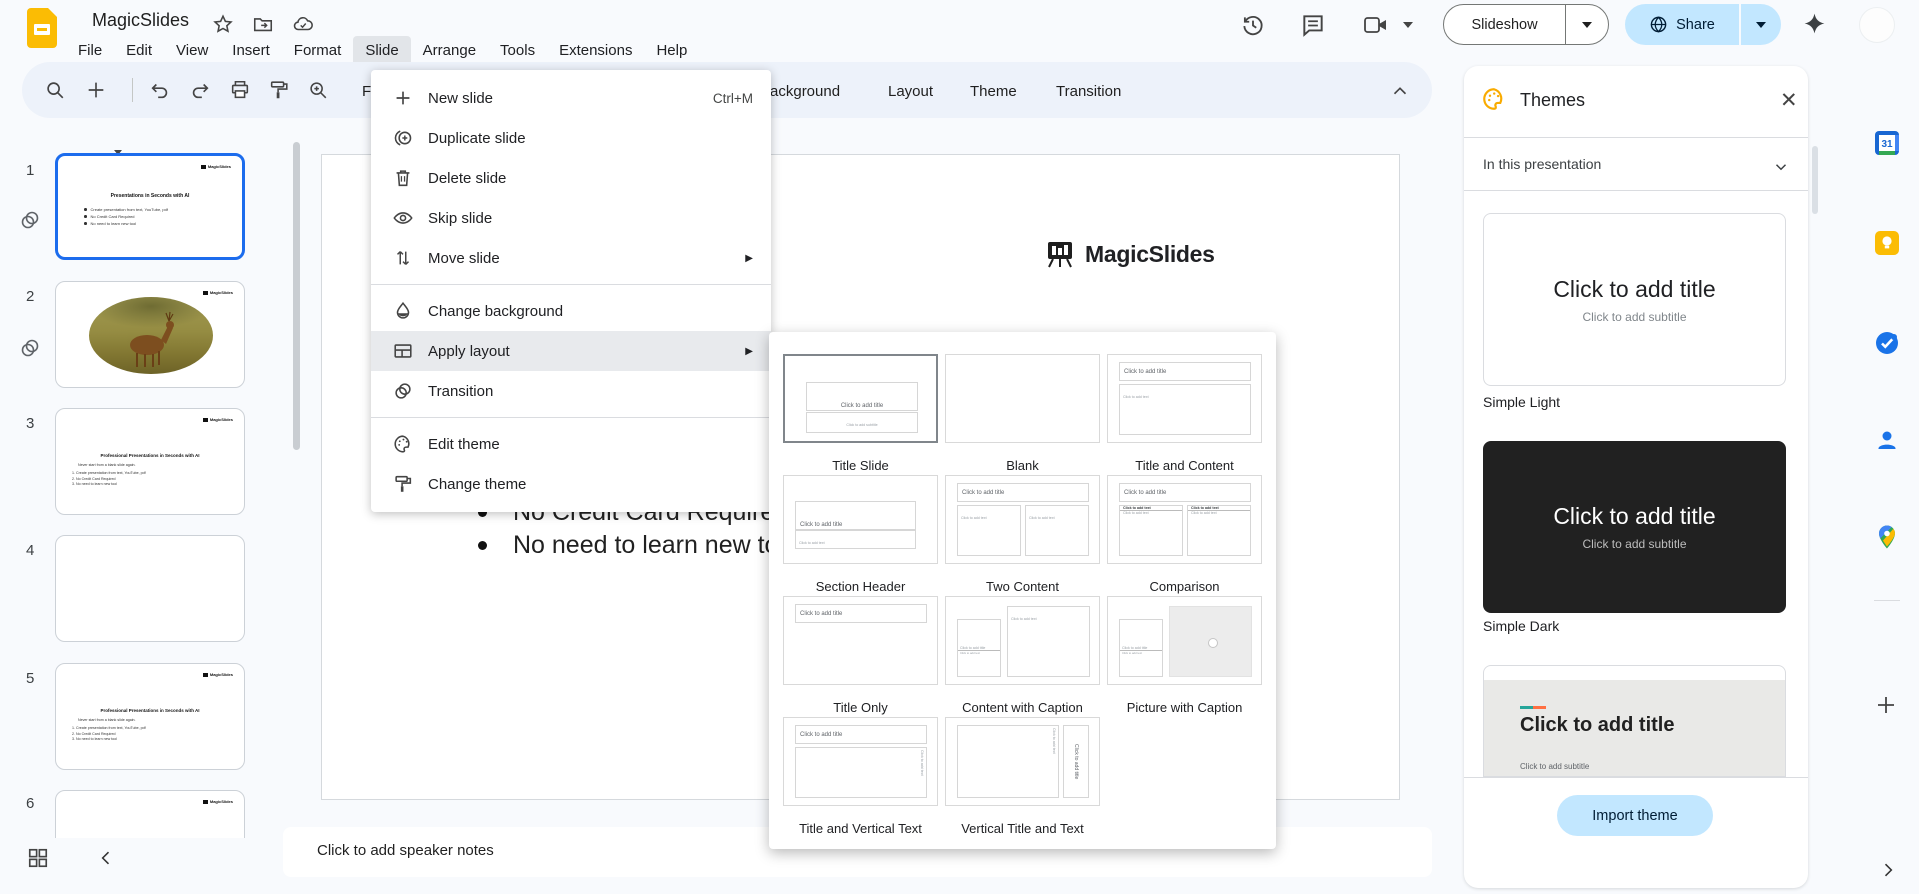 The width and height of the screenshot is (1919, 894). What do you see at coordinates (449, 50) in the screenshot?
I see `menu-arrange: Arrange` at bounding box center [449, 50].